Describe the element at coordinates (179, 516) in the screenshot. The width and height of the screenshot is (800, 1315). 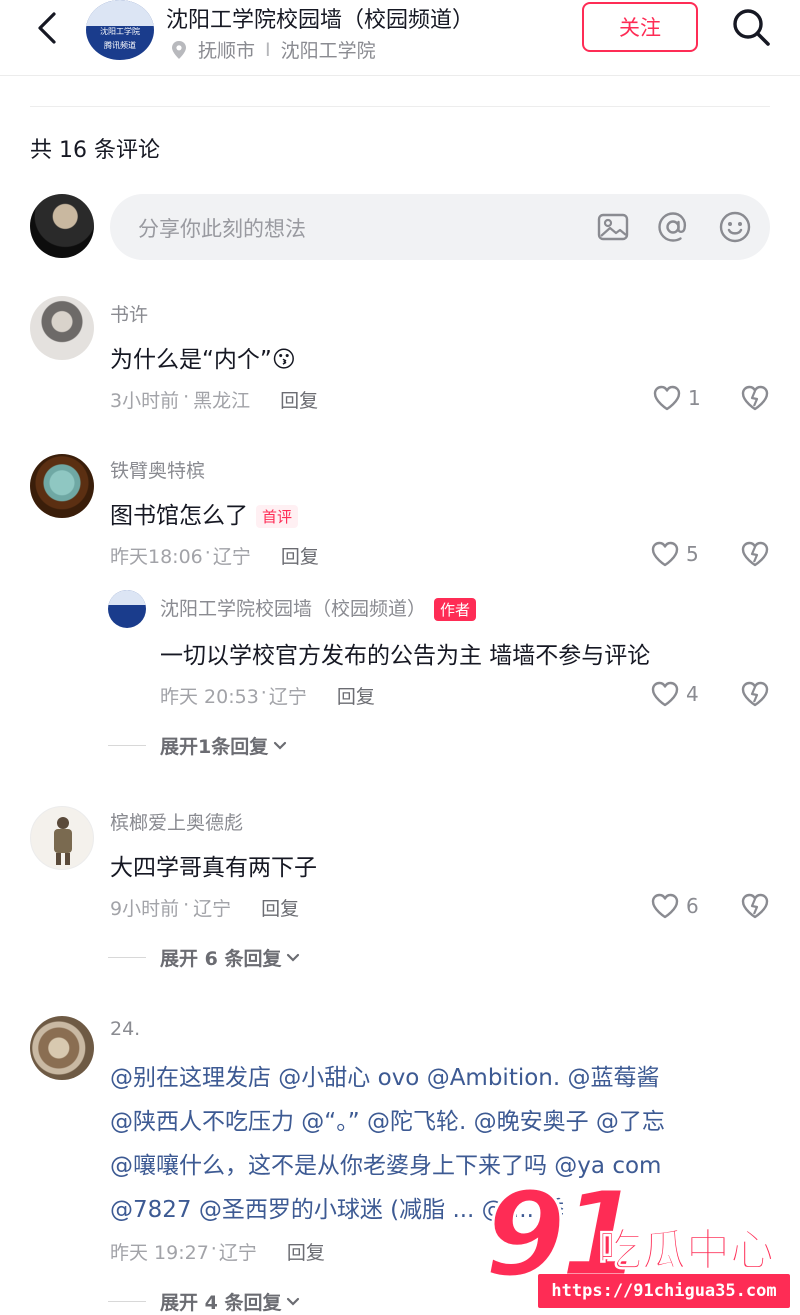
I see `comment-text-body: 图书馆怎么了` at that location.